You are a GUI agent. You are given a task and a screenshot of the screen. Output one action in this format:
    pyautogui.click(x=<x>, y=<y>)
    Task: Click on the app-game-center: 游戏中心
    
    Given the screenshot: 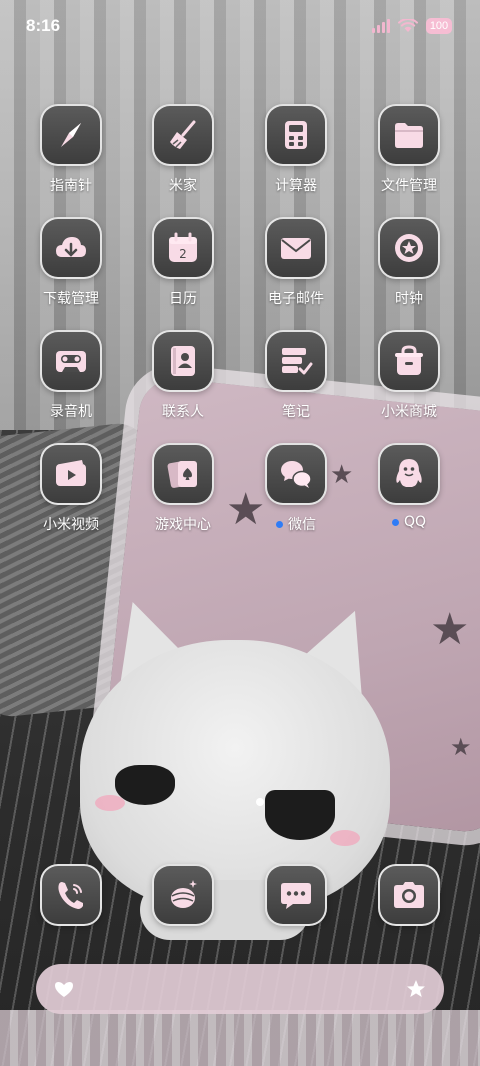 What is the action you would take?
    pyautogui.click(x=183, y=488)
    